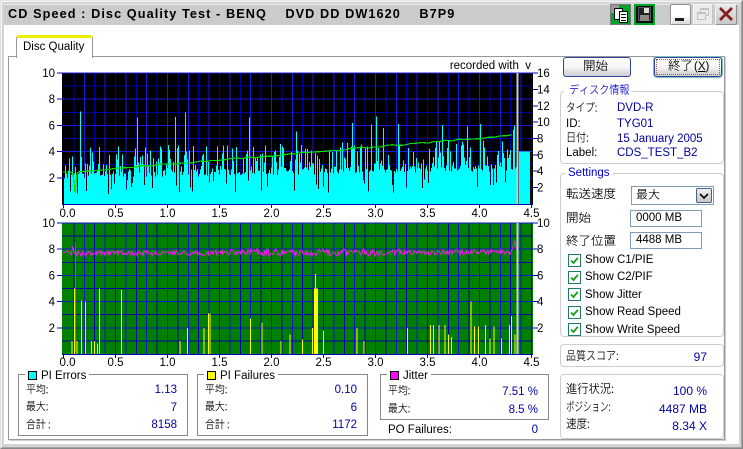 The width and height of the screenshot is (743, 449). Describe the element at coordinates (543, 74) in the screenshot. I see `svg-text: 16` at that location.